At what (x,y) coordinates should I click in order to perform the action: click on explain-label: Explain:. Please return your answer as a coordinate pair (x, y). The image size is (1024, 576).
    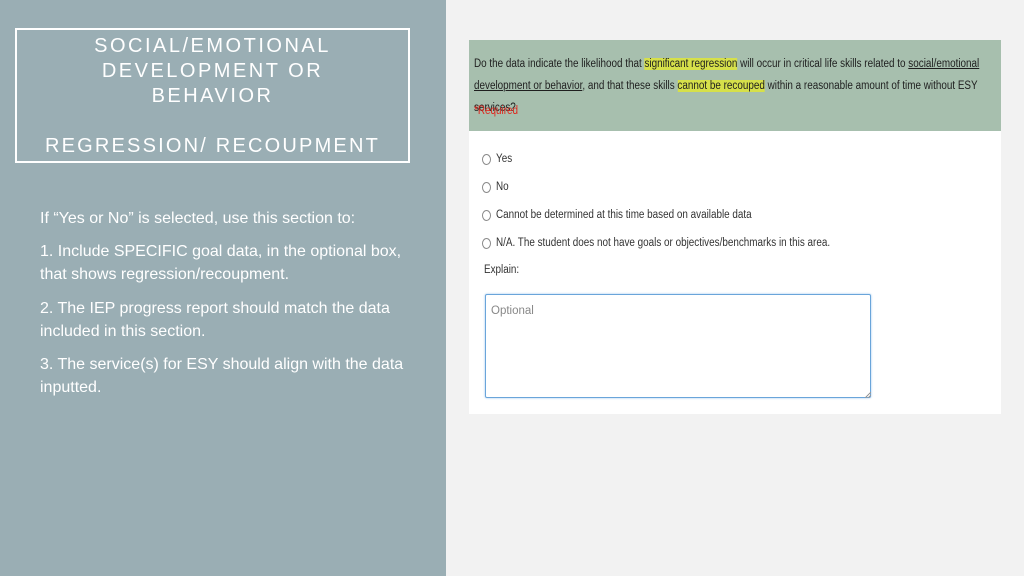
    Looking at the image, I should click on (502, 270).